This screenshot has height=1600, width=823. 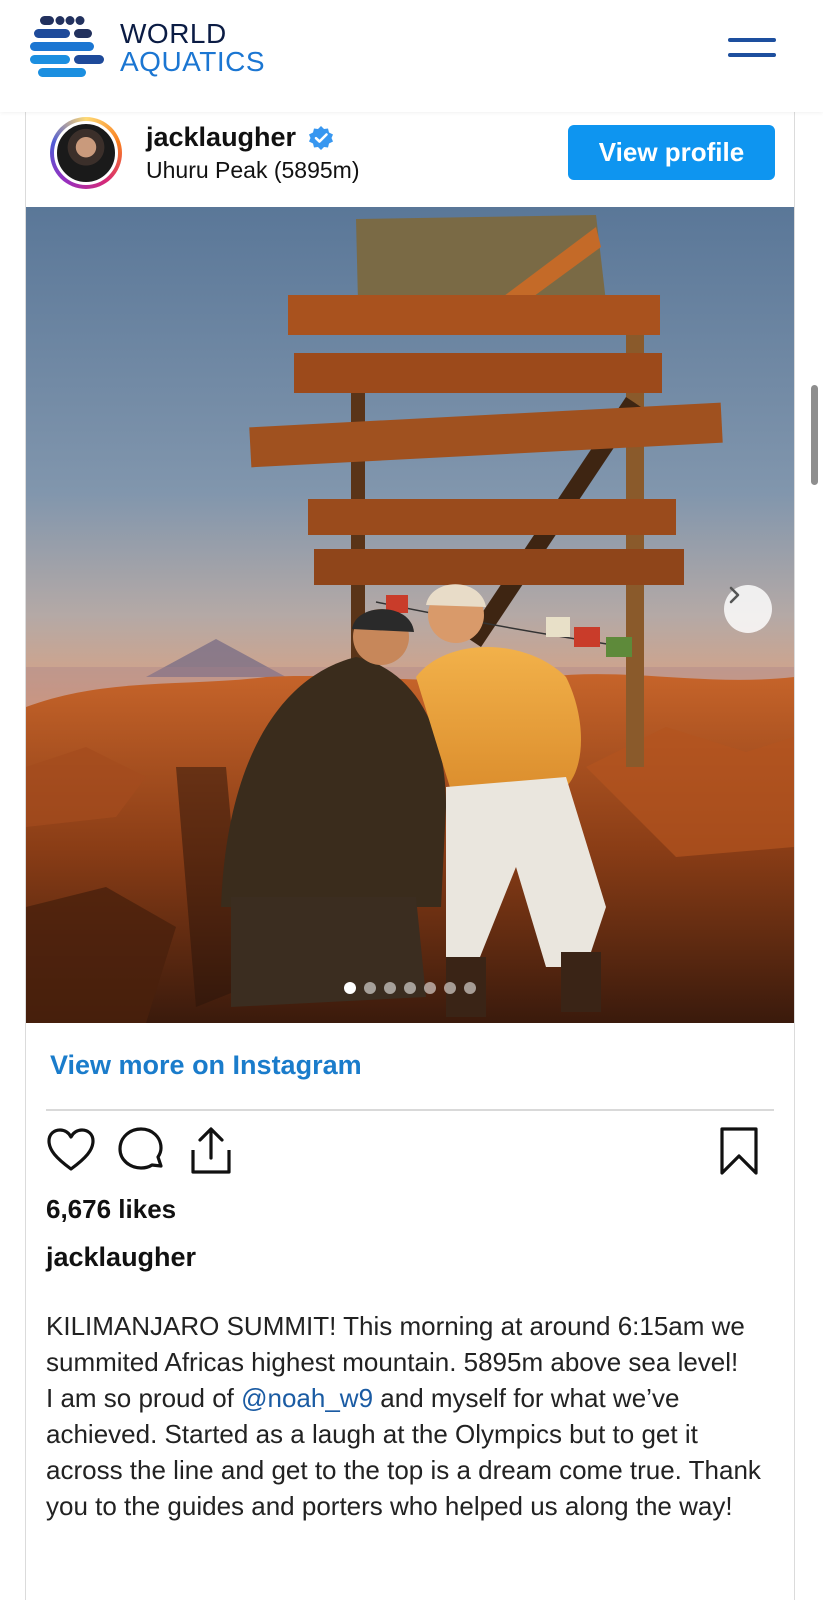 I want to click on share-icon, so click(x=211, y=1151).